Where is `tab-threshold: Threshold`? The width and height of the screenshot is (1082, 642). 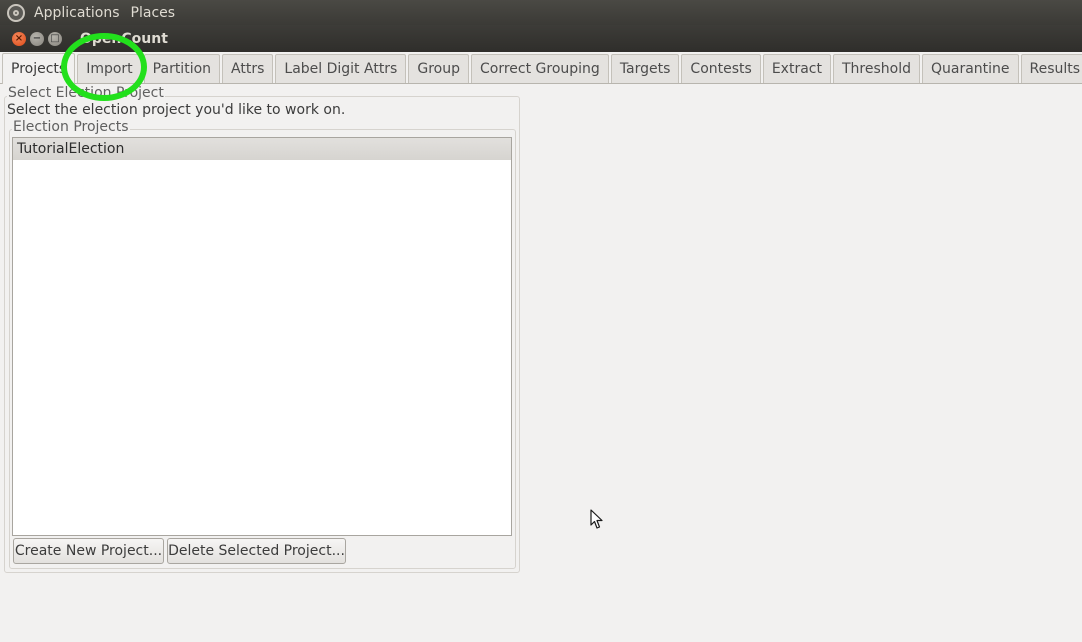
tab-threshold: Threshold is located at coordinates (876, 68).